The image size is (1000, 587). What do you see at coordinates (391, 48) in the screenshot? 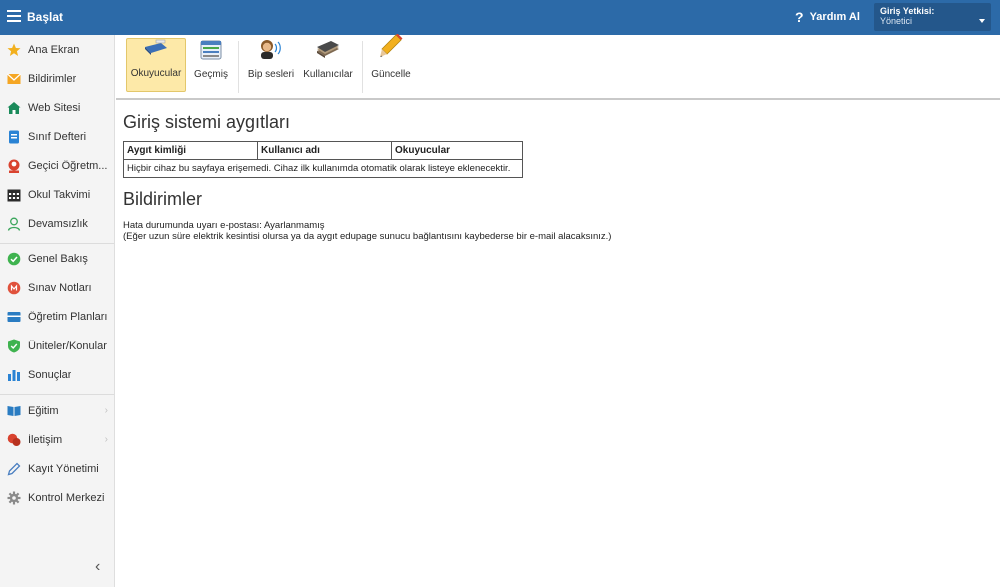
I see `pencil-icon` at bounding box center [391, 48].